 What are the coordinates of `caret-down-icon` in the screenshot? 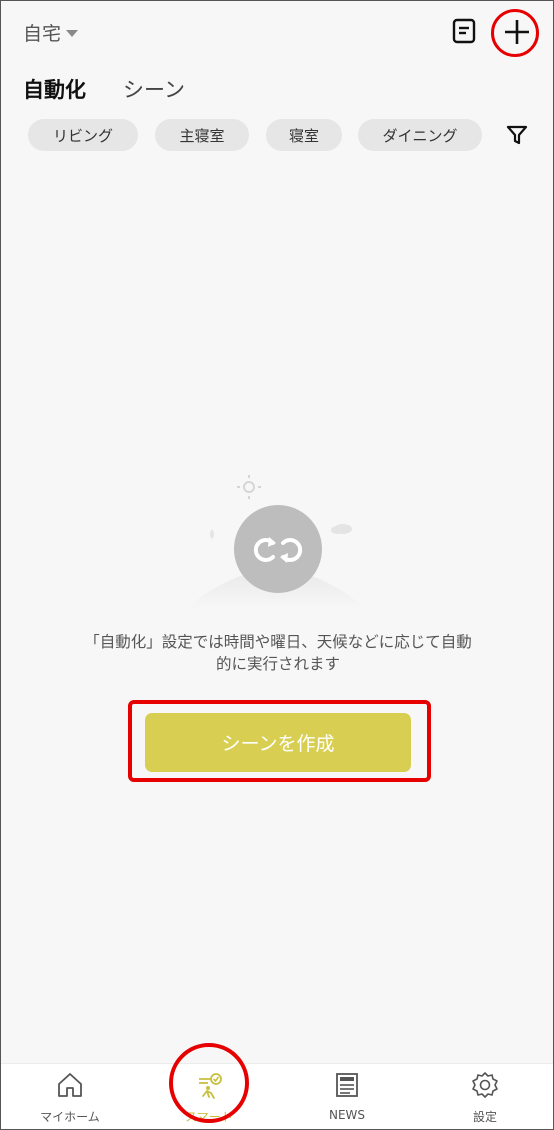 It's located at (72, 33).